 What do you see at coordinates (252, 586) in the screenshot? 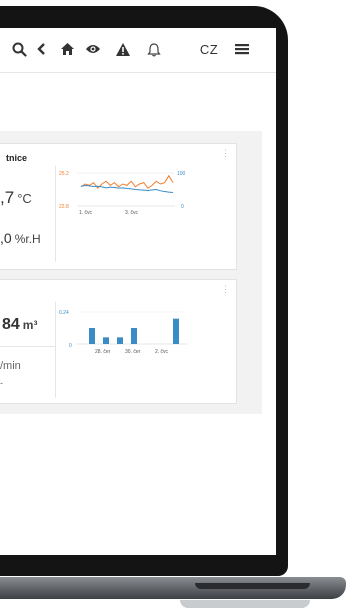
I see `laptop-base-notch` at bounding box center [252, 586].